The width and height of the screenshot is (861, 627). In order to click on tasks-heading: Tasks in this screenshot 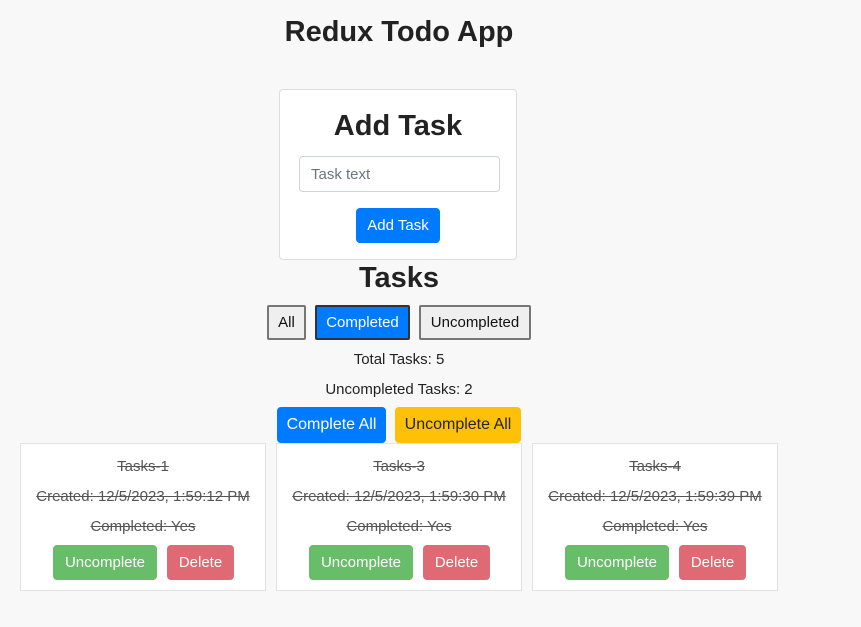, I will do `click(399, 278)`.